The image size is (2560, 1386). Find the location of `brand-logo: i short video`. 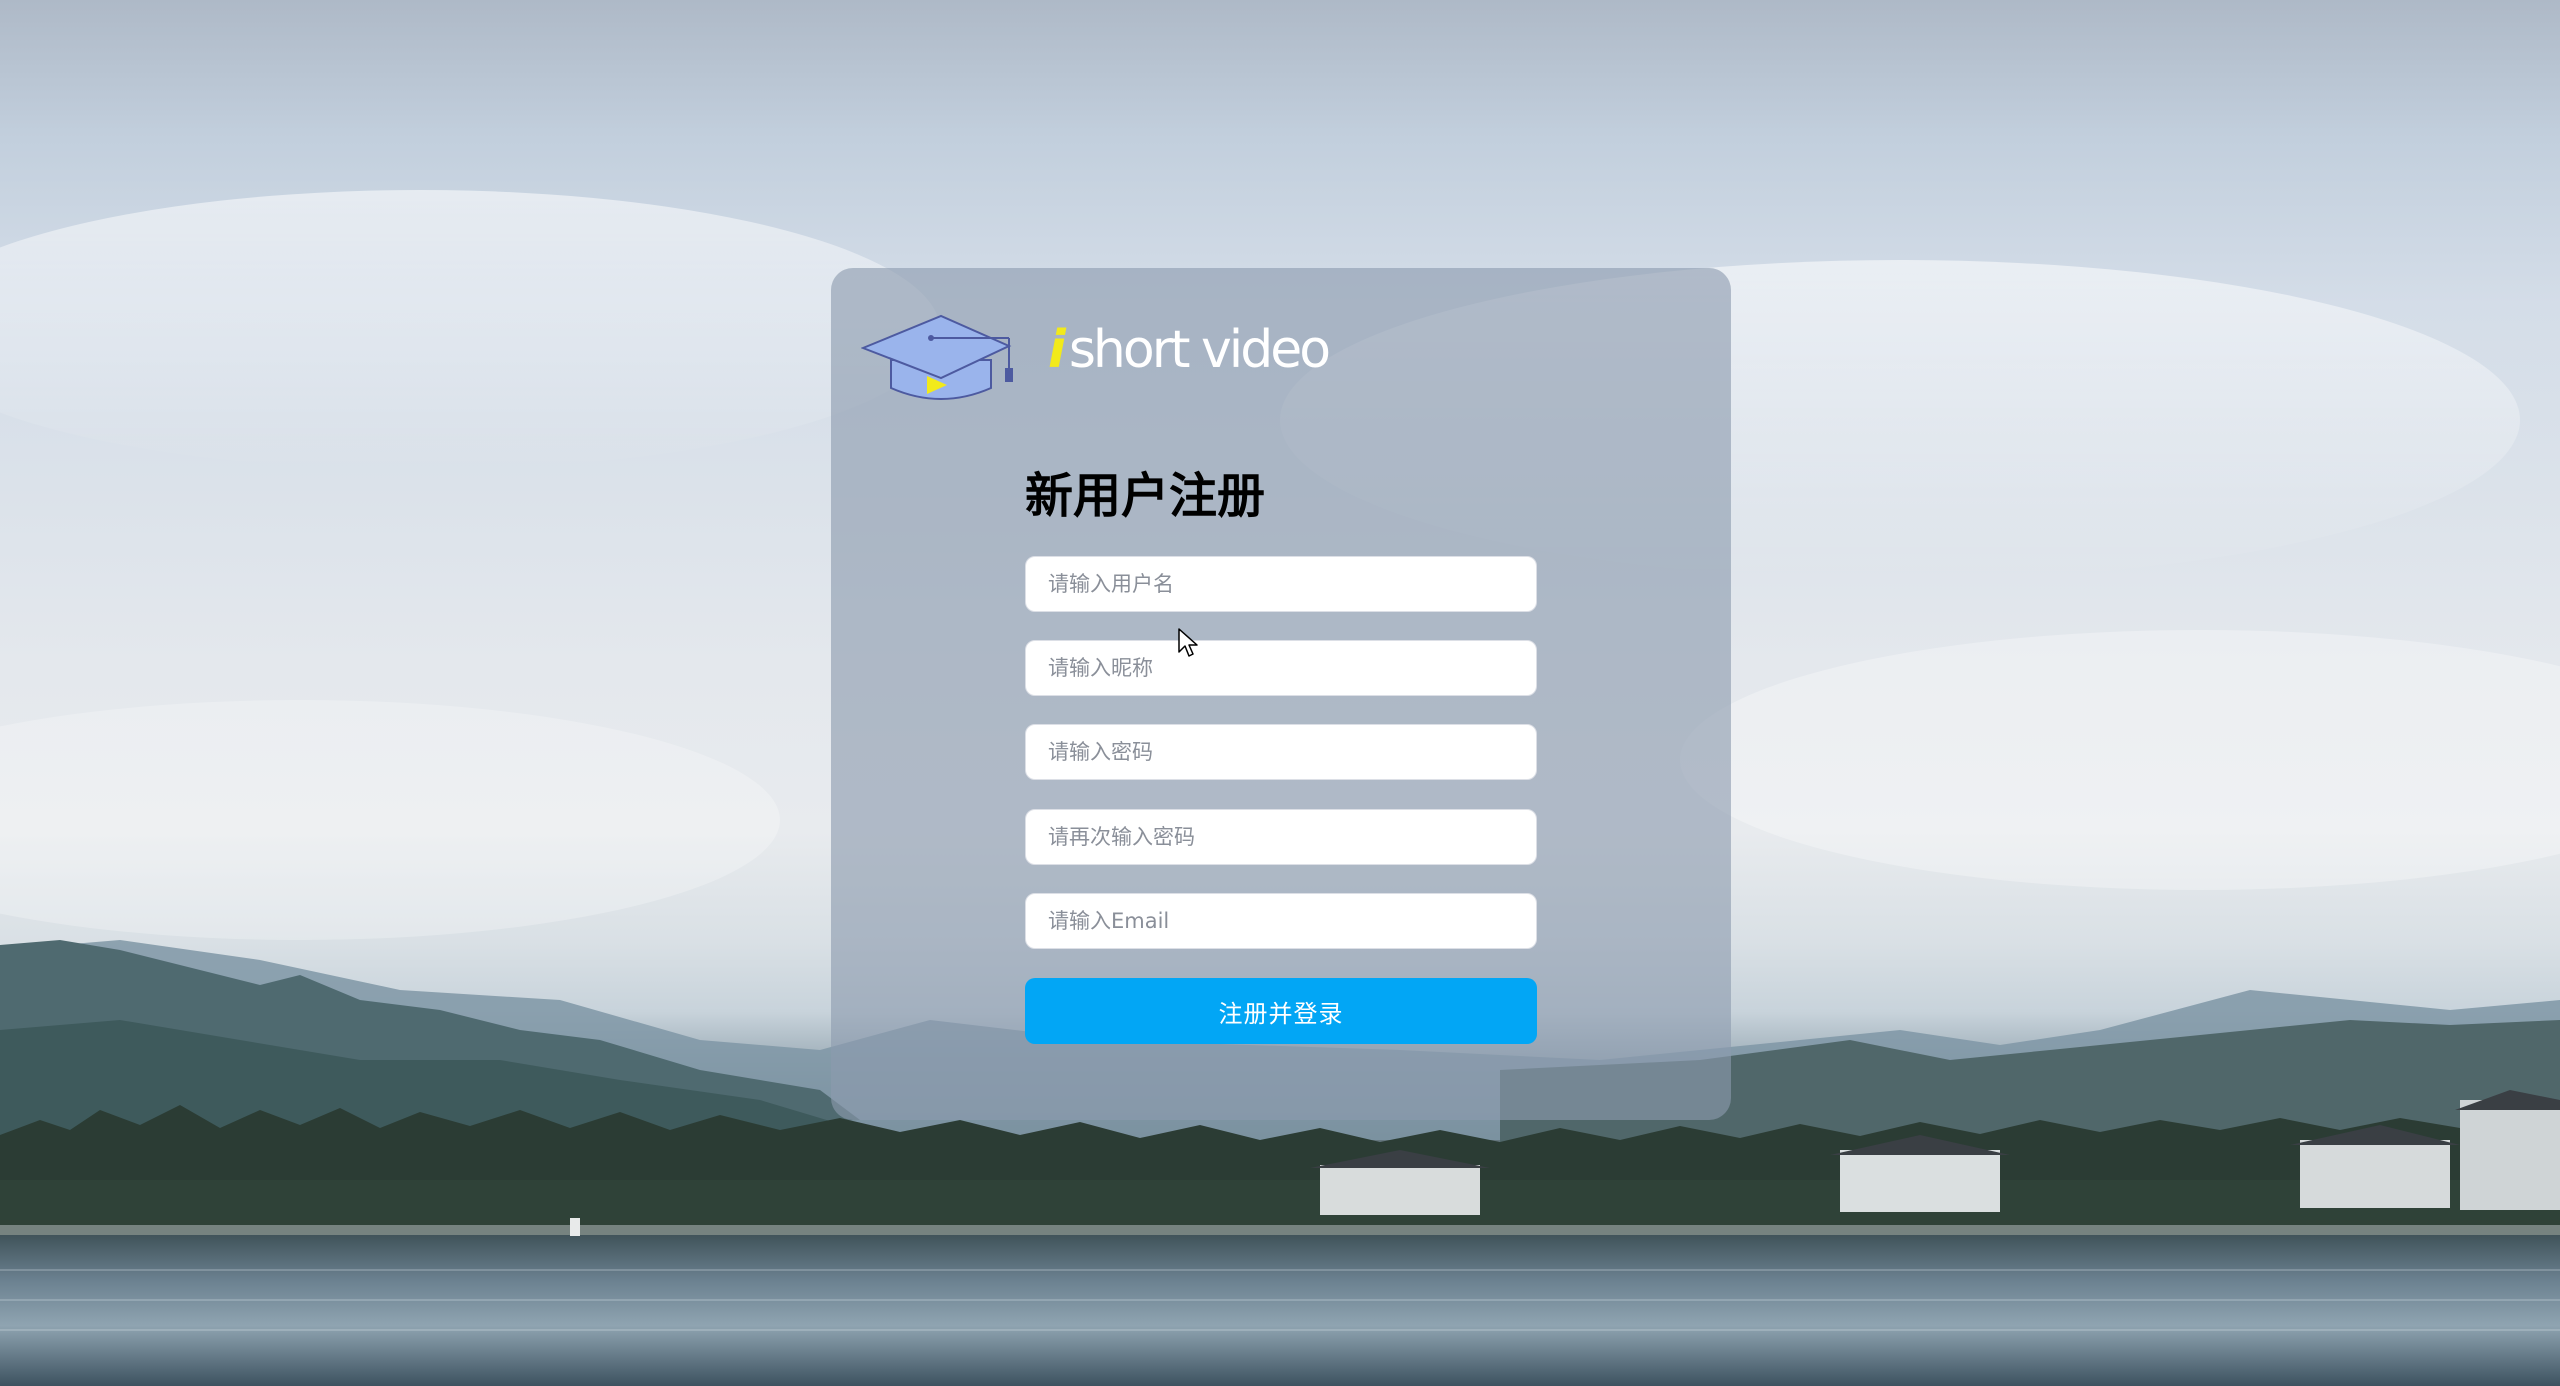

brand-logo: i short video is located at coordinates (1095, 358).